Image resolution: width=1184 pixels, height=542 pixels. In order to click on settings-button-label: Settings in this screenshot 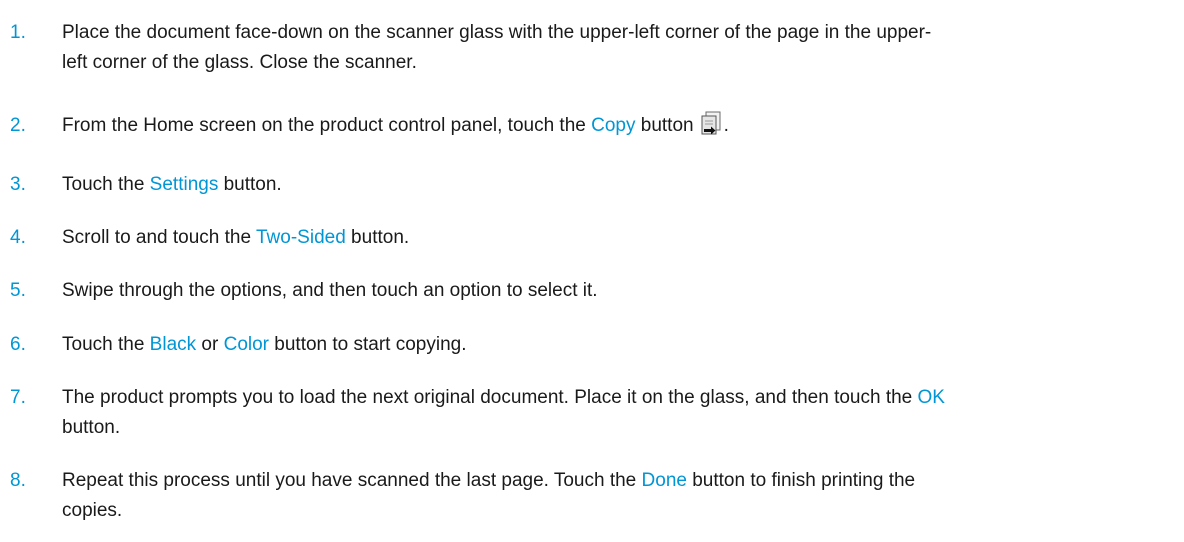, I will do `click(184, 184)`.